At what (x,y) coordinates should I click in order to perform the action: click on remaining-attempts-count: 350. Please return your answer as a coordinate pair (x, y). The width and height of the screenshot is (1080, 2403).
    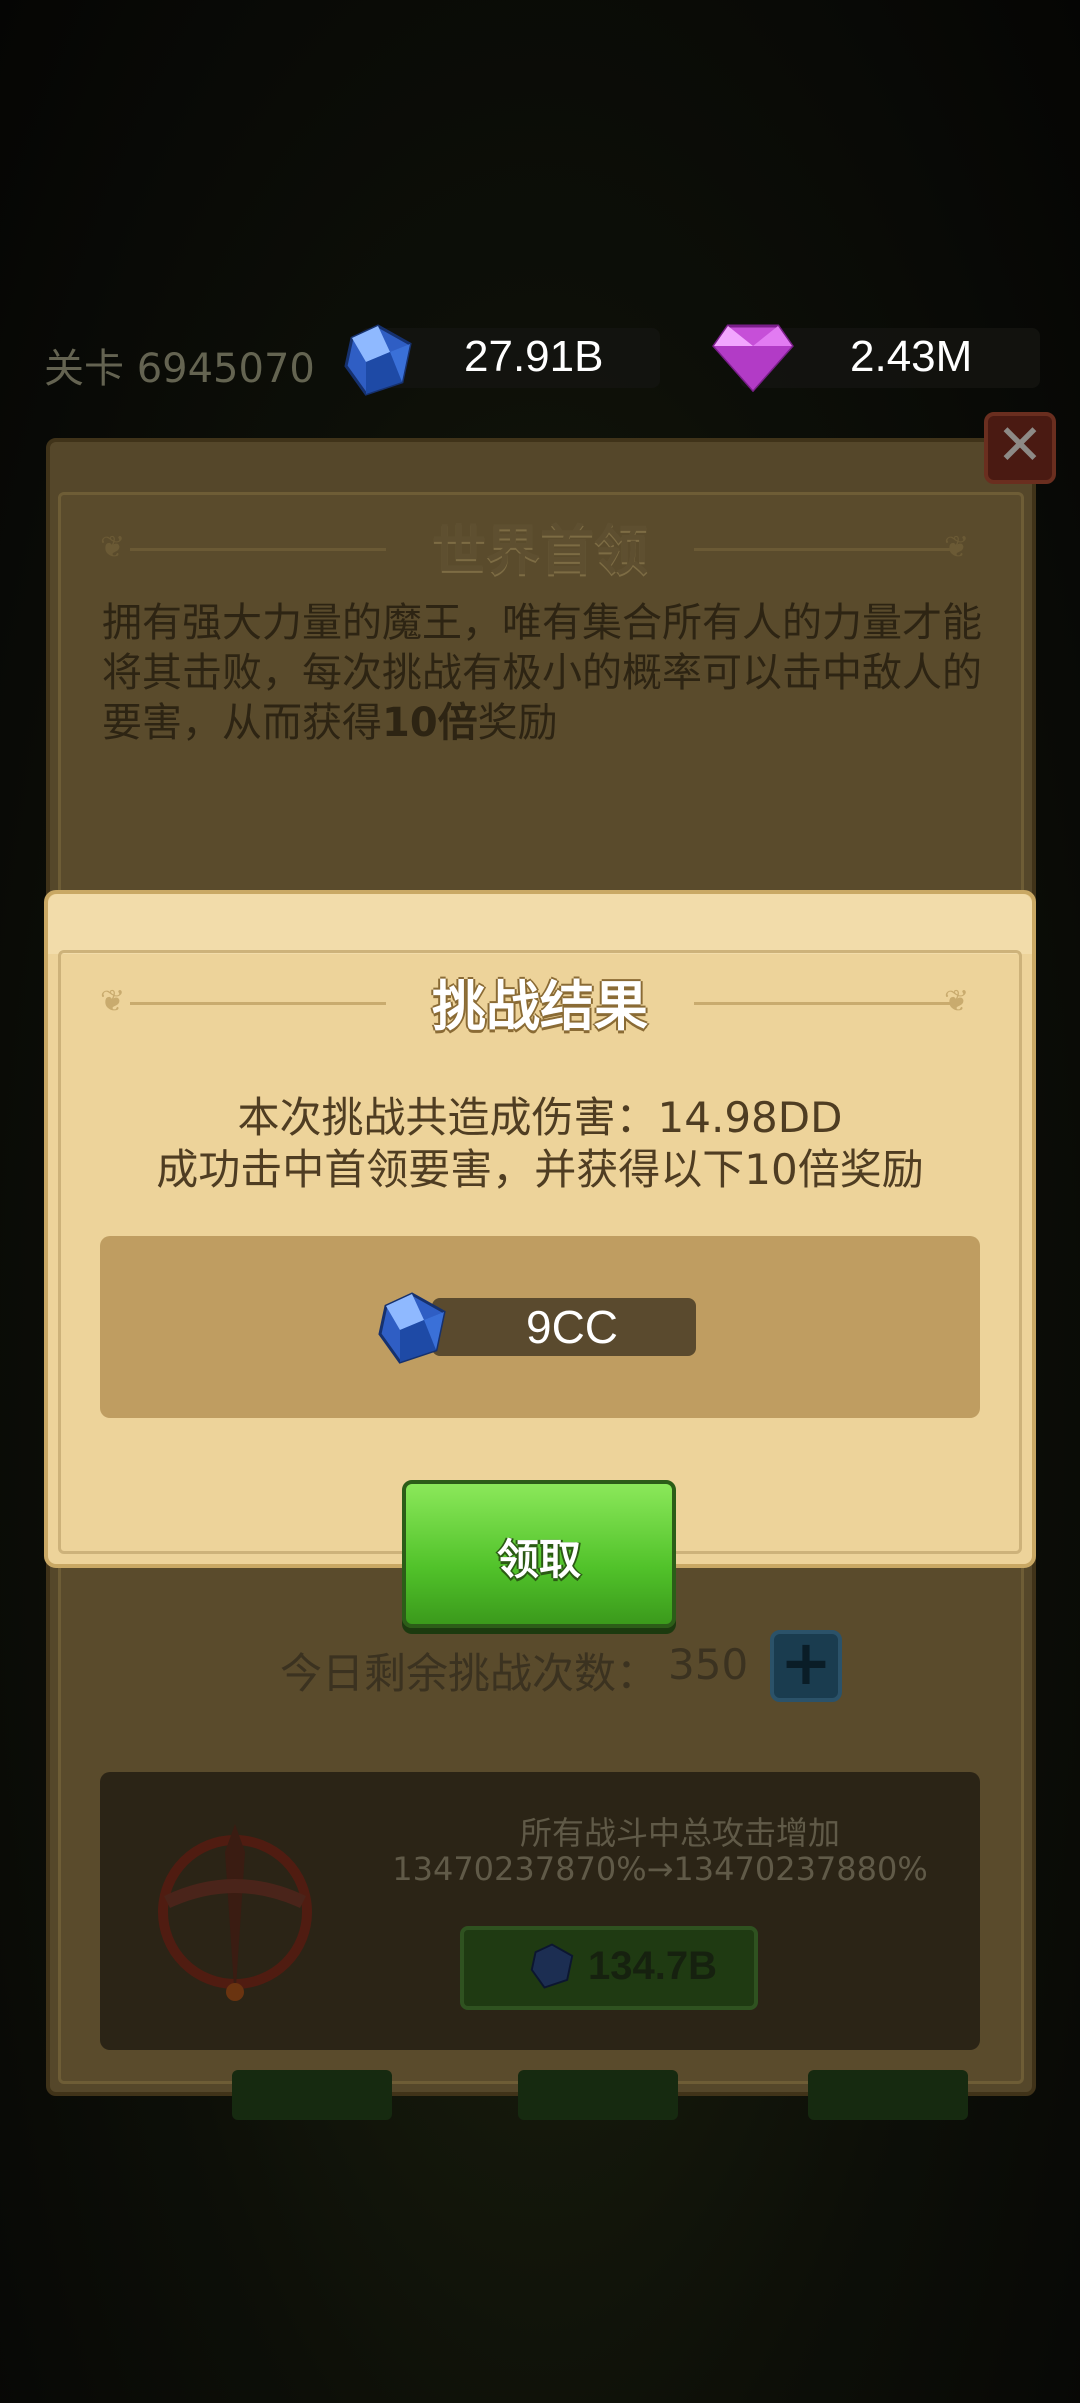
    Looking at the image, I should click on (708, 1664).